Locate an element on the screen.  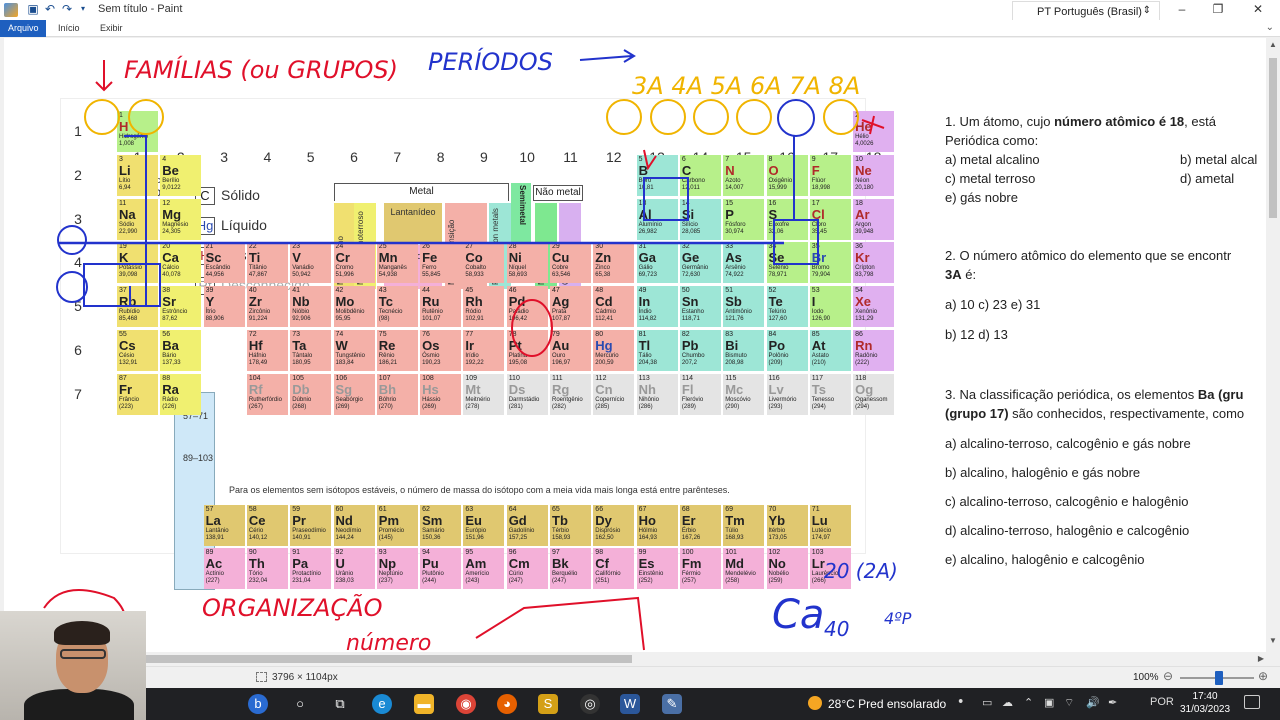
annotation-ca-superscript: 20 (2A) is located at coordinates (861, 571).